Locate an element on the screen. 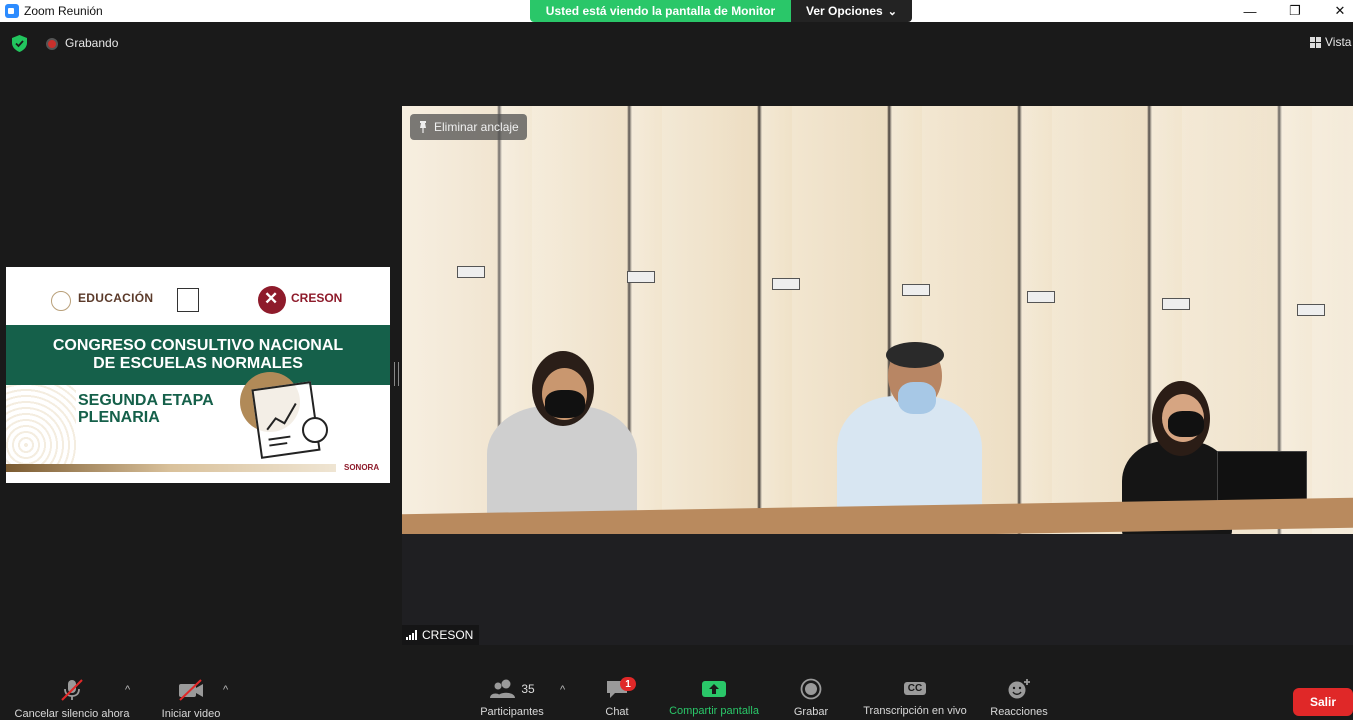 Image resolution: width=1353 pixels, height=720 pixels. video-off-icon is located at coordinates (191, 690).